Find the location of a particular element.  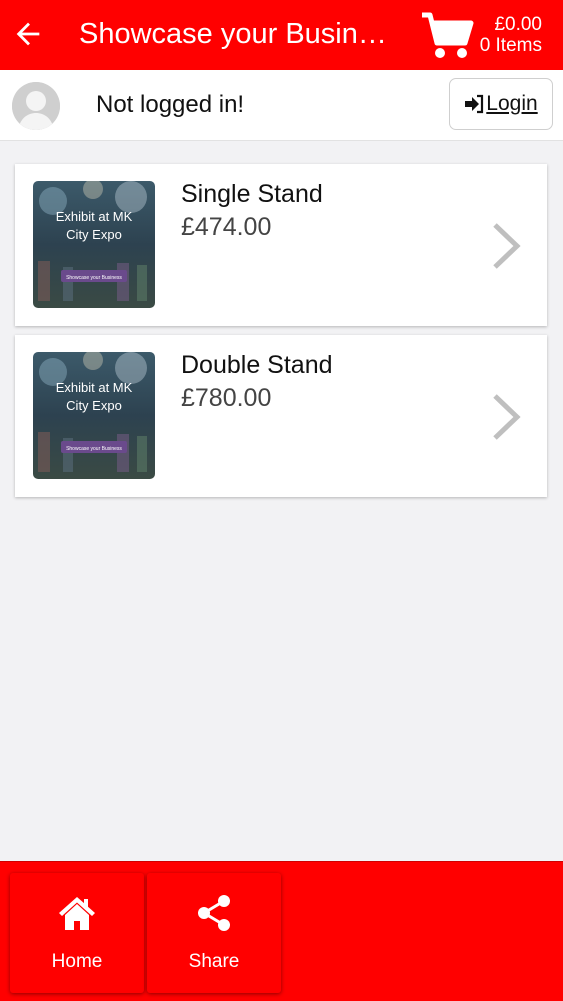

cart-icon is located at coordinates (448, 35).